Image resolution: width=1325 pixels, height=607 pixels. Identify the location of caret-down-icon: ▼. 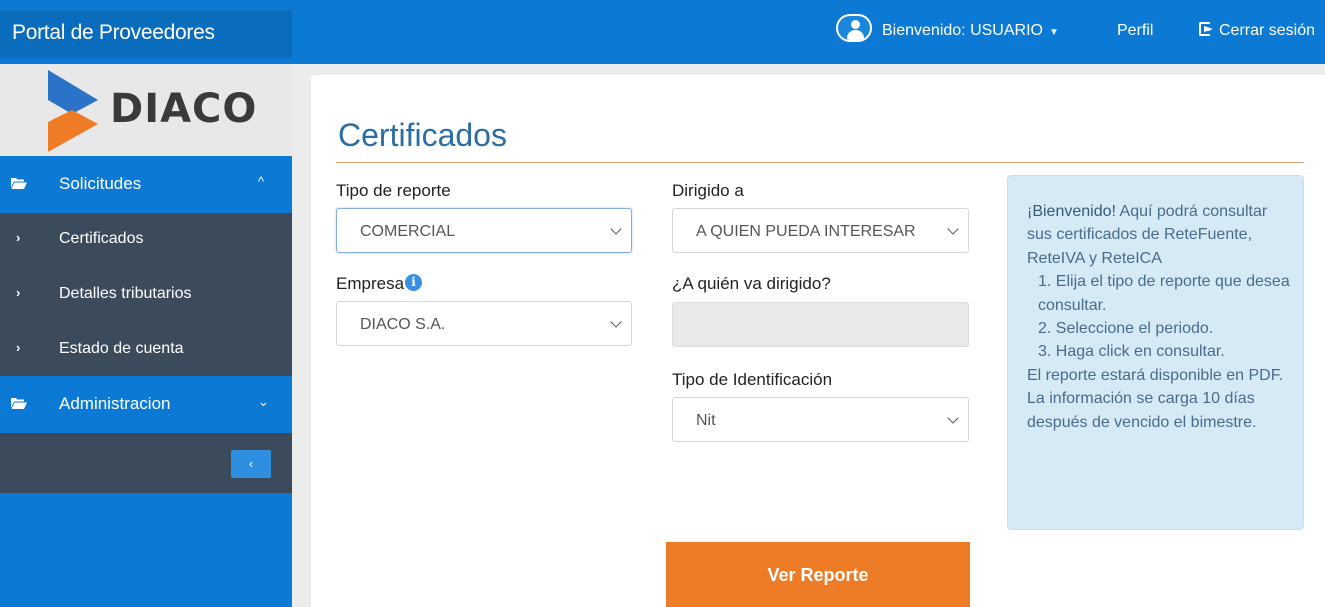
(1053, 32).